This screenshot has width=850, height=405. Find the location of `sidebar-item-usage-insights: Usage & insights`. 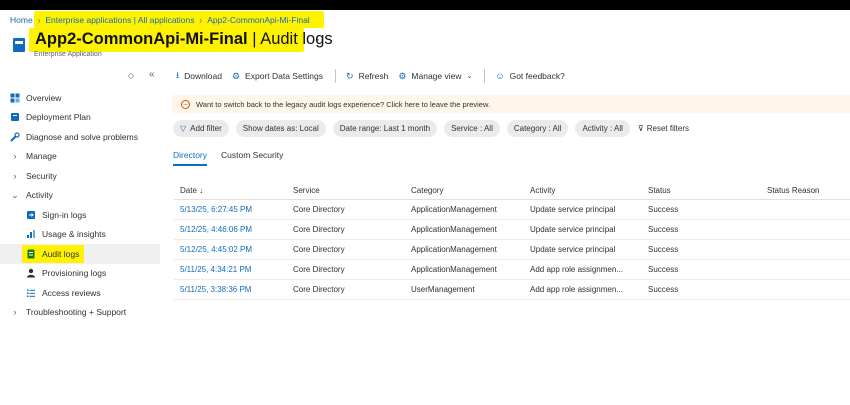

sidebar-item-usage-insights: Usage & insights is located at coordinates (80, 235).